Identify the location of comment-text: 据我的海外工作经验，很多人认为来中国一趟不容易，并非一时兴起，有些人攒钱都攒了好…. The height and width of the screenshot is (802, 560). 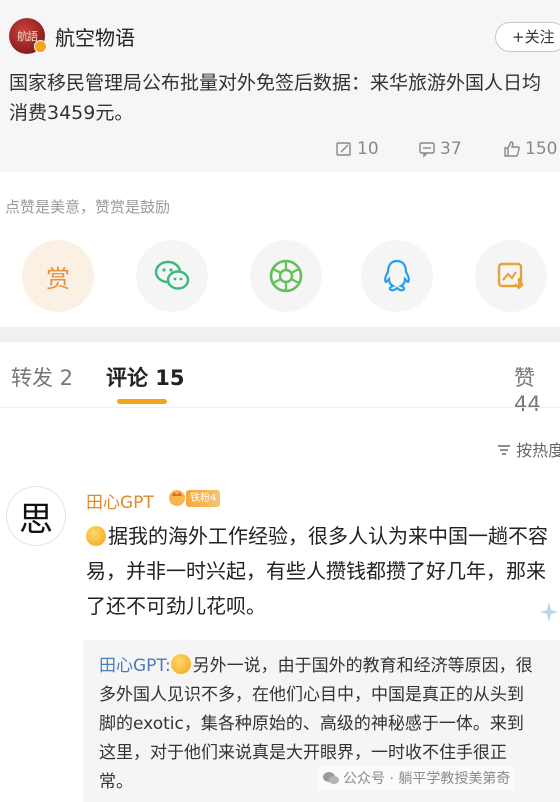
(323, 571).